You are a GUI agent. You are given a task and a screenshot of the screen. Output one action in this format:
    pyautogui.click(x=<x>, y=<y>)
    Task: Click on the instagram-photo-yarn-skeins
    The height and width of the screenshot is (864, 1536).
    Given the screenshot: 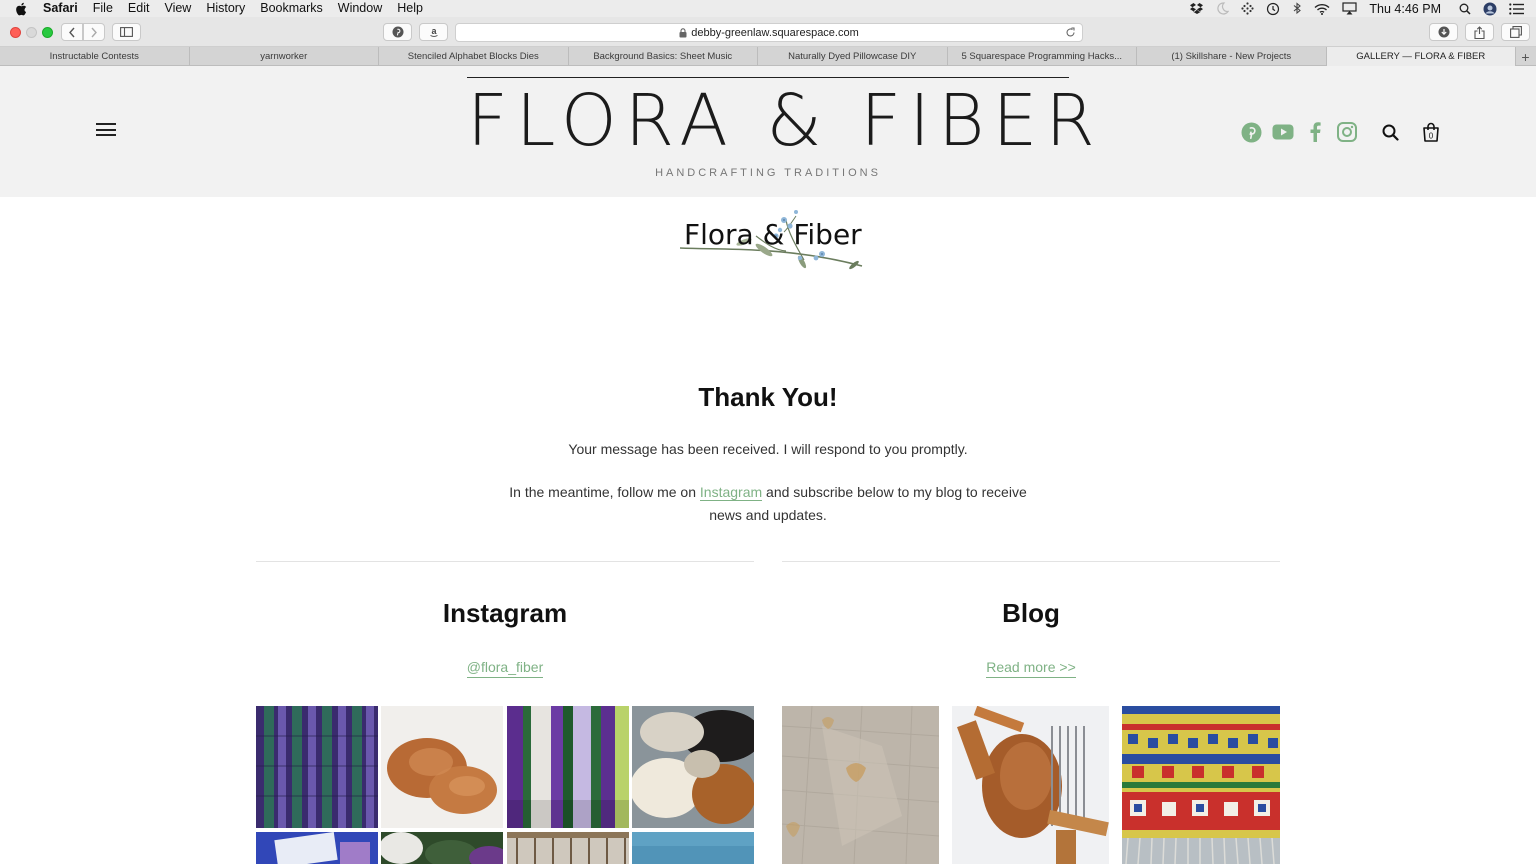 What is the action you would take?
    pyautogui.click(x=442, y=848)
    